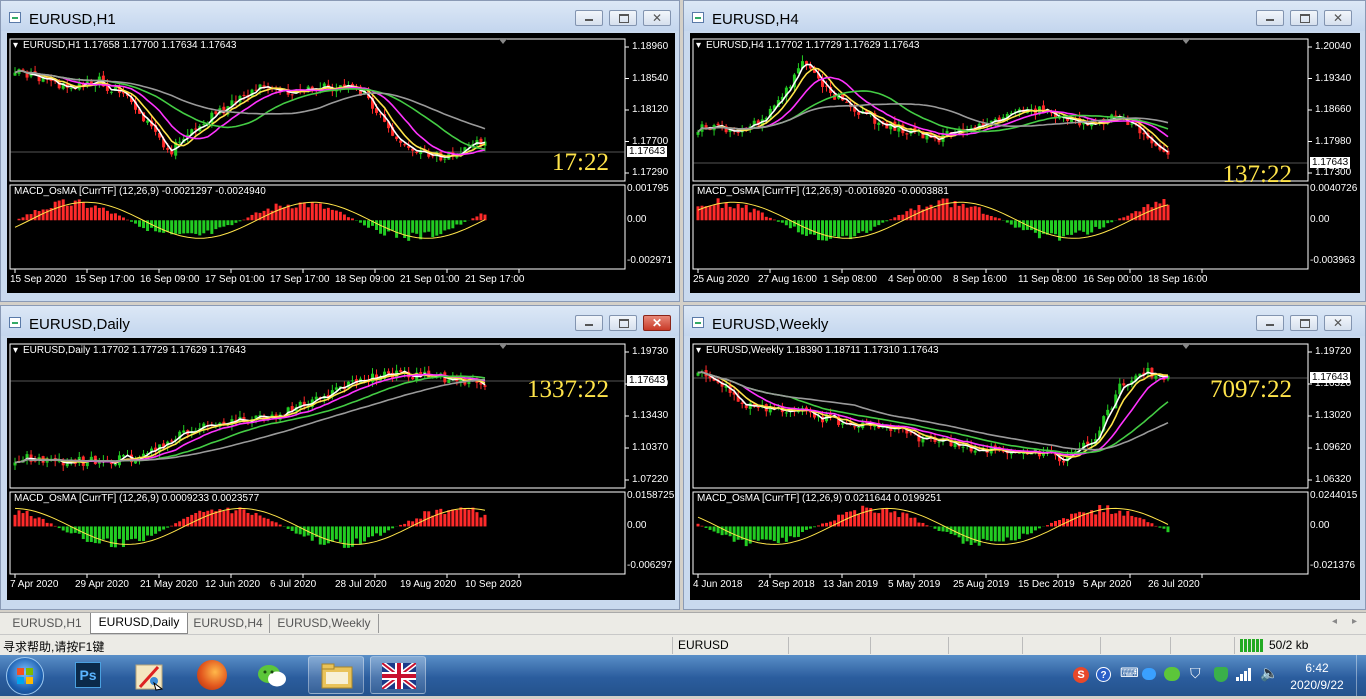 Image resolution: width=1366 pixels, height=699 pixels. What do you see at coordinates (340, 321) in the screenshot?
I see `title-bar: EURUSD,Daily ✕` at bounding box center [340, 321].